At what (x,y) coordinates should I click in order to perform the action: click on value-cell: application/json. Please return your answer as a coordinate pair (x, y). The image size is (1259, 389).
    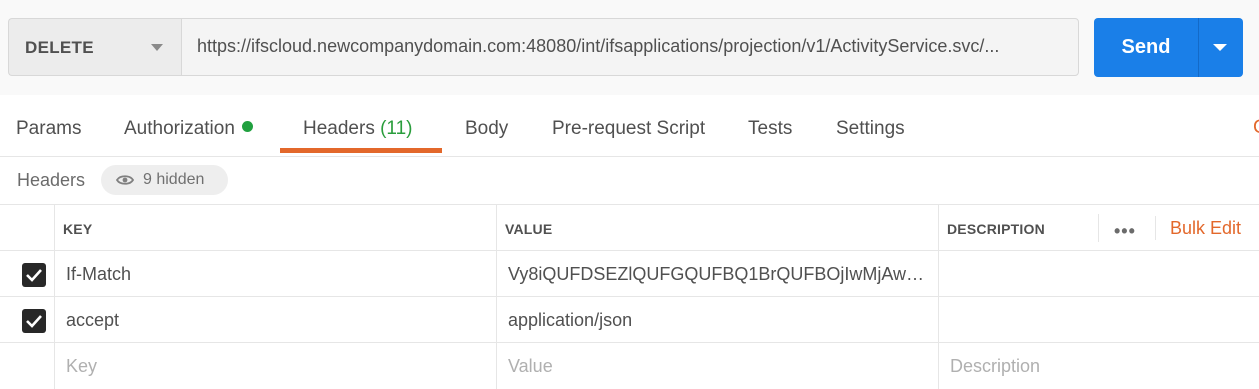
    Looking at the image, I should click on (717, 320).